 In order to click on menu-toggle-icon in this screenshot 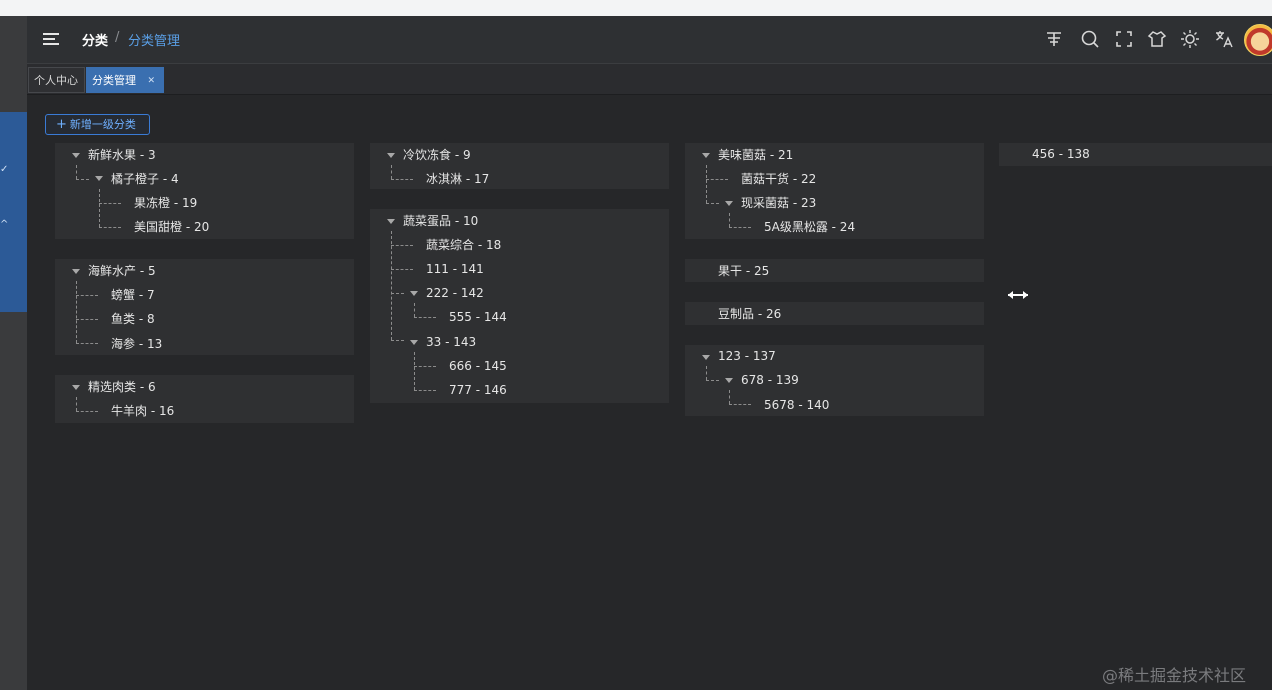, I will do `click(51, 39)`.